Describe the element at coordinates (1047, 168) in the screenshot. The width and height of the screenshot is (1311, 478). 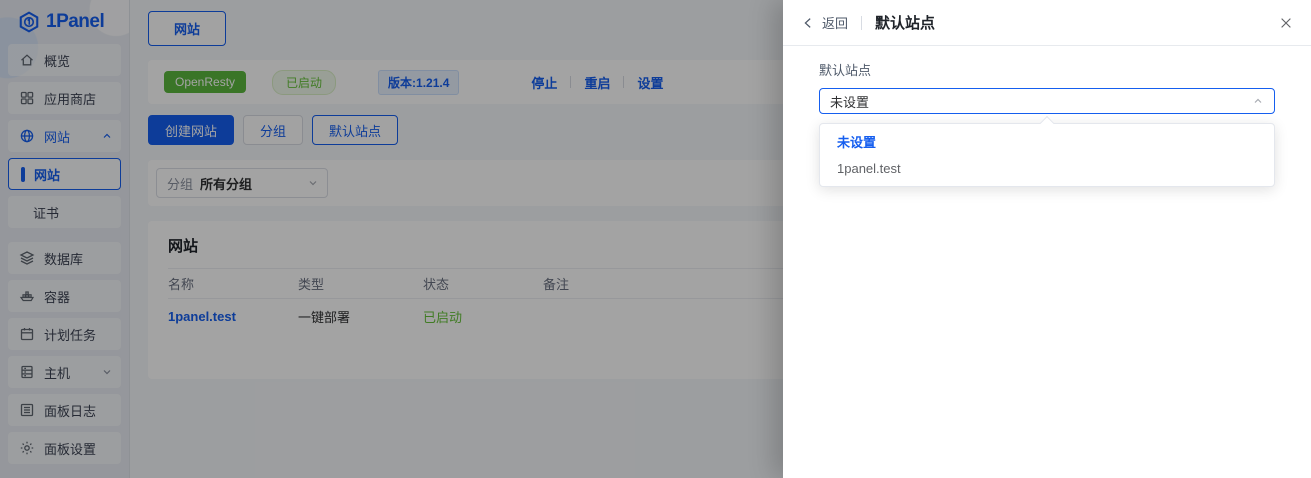
I see `dropdown-option-1panel-test: 1panel.test` at that location.